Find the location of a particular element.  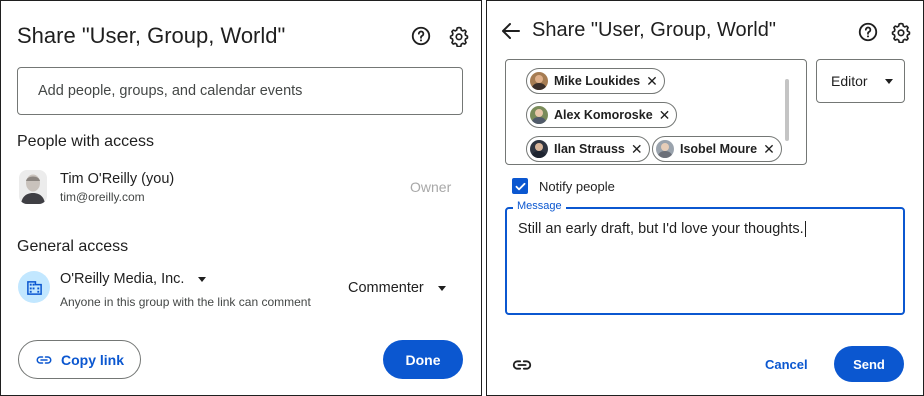

chip-name: Isobel Moure is located at coordinates (719, 149).